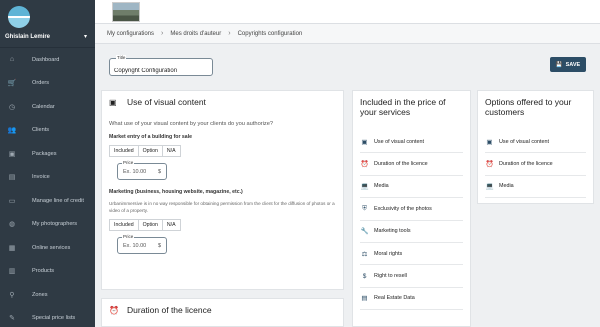  I want to click on included-item-label: Use of visual content, so click(399, 141).